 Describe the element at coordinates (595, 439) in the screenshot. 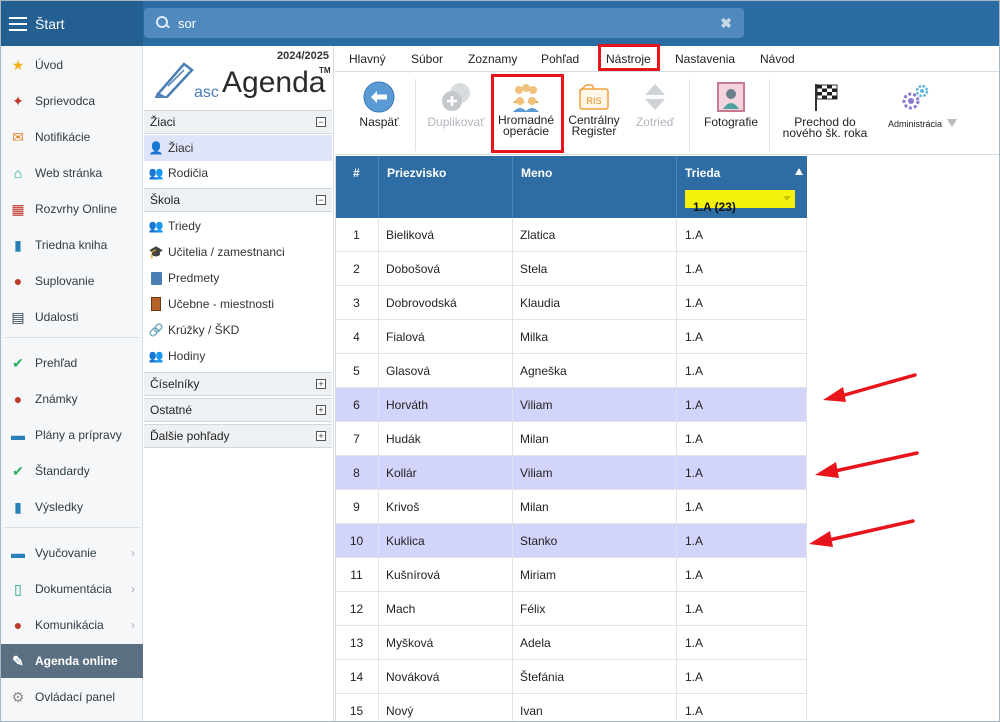

I see `cell-firstname: Milan` at that location.